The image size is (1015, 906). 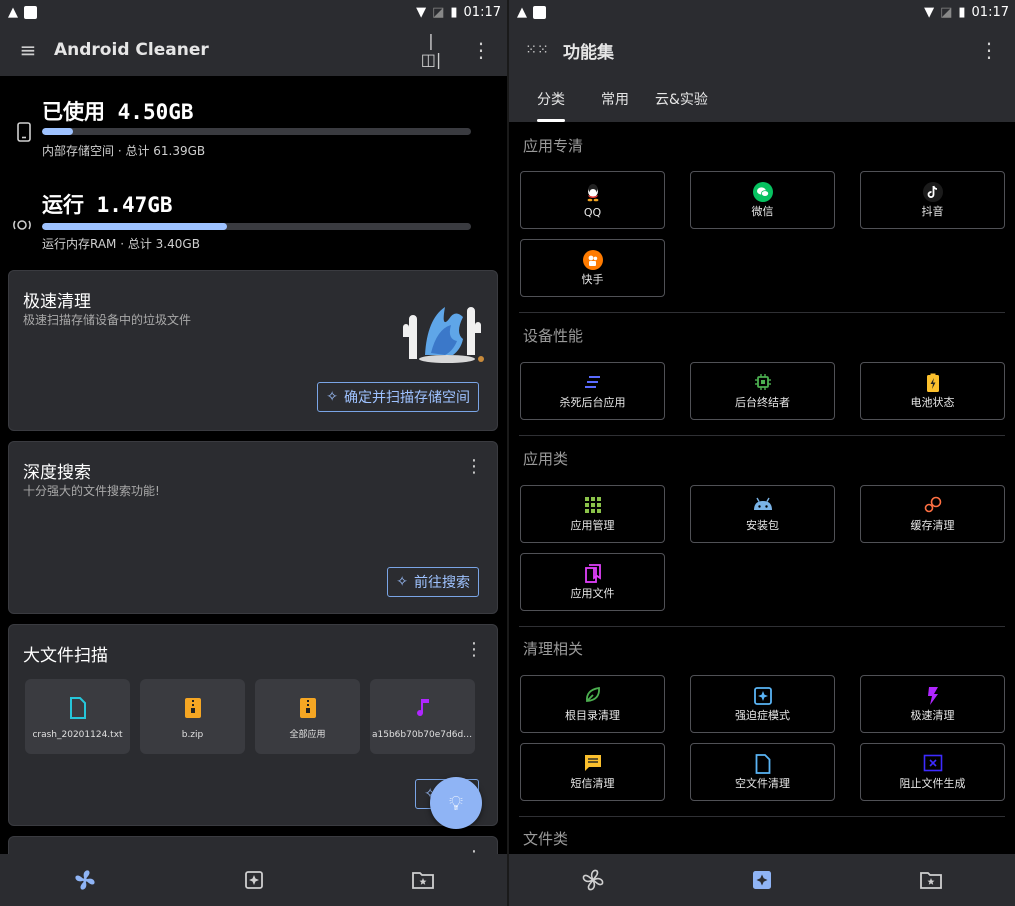 I want to click on deep-search-card: 深度搜索 十分强大的文件搜索功能! ⋮ ✧ 前往搜索, so click(x=253, y=527).